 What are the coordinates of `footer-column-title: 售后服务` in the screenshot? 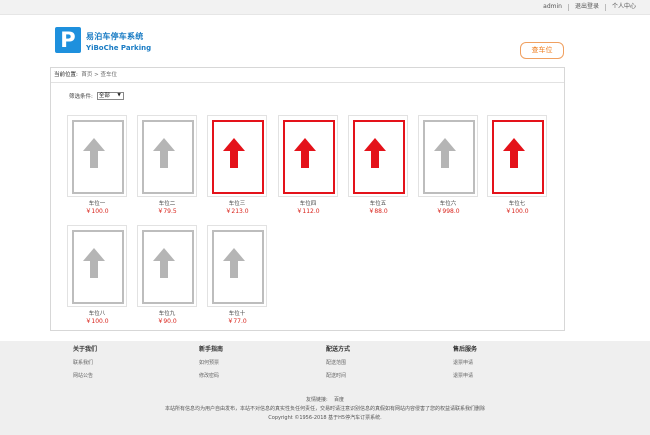 It's located at (465, 349).